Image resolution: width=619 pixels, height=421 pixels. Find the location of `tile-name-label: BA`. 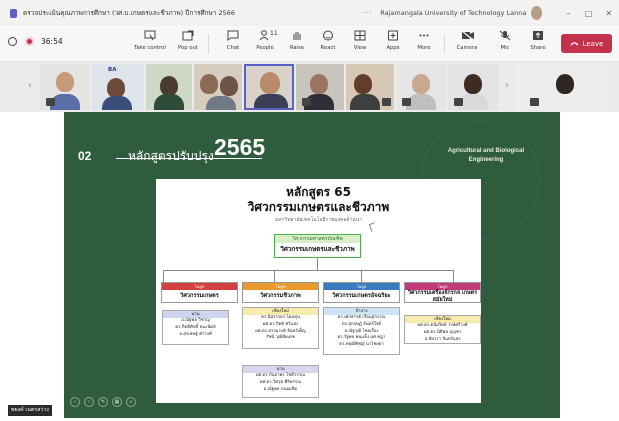

tile-name-label: BA is located at coordinates (112, 70).